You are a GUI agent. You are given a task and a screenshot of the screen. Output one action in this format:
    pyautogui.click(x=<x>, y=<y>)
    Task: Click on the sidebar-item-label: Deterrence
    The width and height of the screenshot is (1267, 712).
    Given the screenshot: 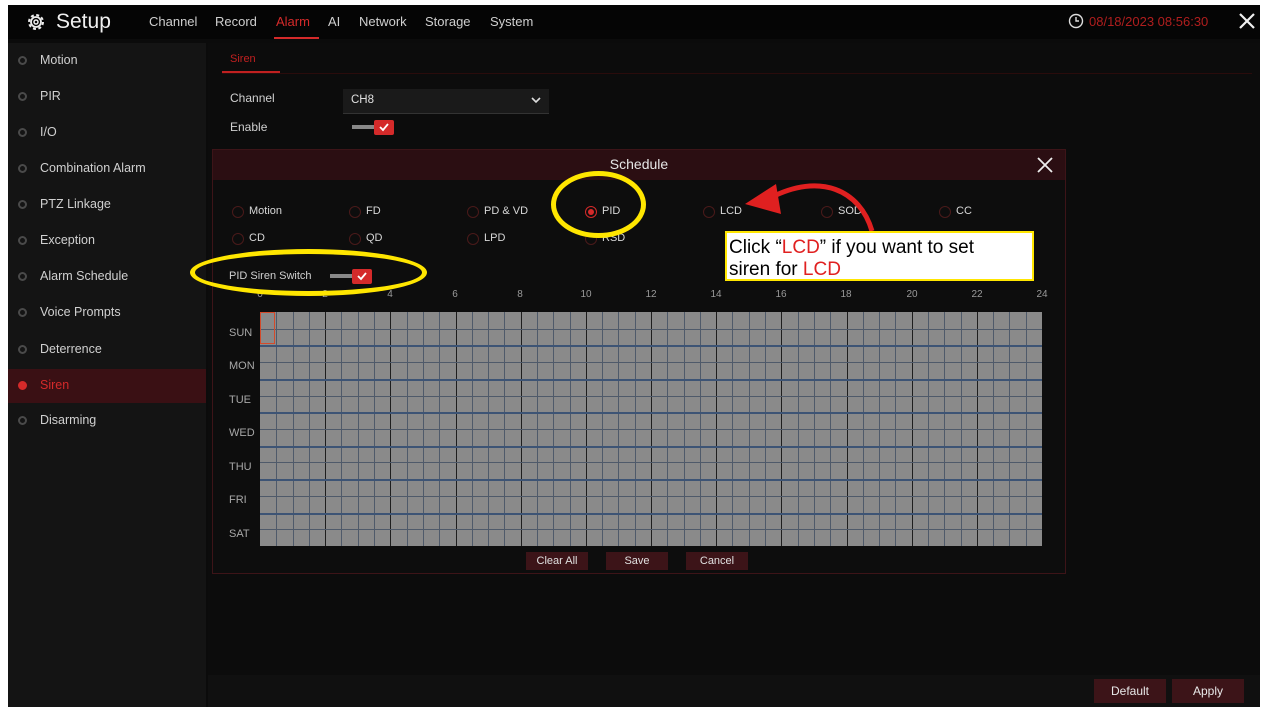 What is the action you would take?
    pyautogui.click(x=71, y=349)
    